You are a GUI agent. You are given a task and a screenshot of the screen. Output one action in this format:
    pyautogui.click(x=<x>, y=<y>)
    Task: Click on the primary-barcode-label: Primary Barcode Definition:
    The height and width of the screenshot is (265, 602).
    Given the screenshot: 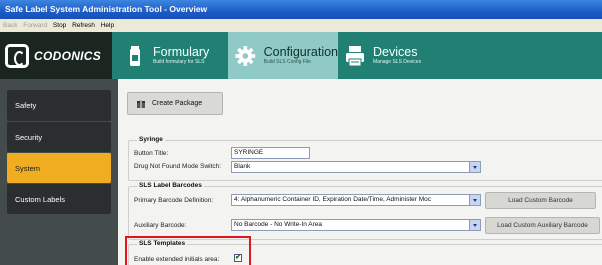 What is the action you would take?
    pyautogui.click(x=174, y=200)
    